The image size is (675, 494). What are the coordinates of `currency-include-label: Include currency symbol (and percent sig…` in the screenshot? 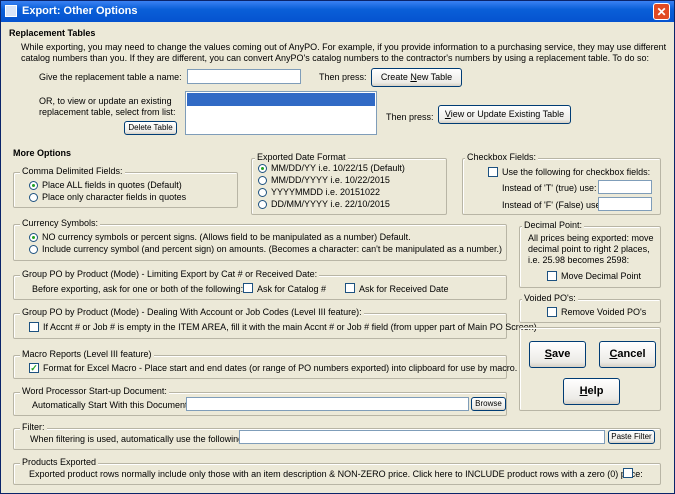 It's located at (272, 249).